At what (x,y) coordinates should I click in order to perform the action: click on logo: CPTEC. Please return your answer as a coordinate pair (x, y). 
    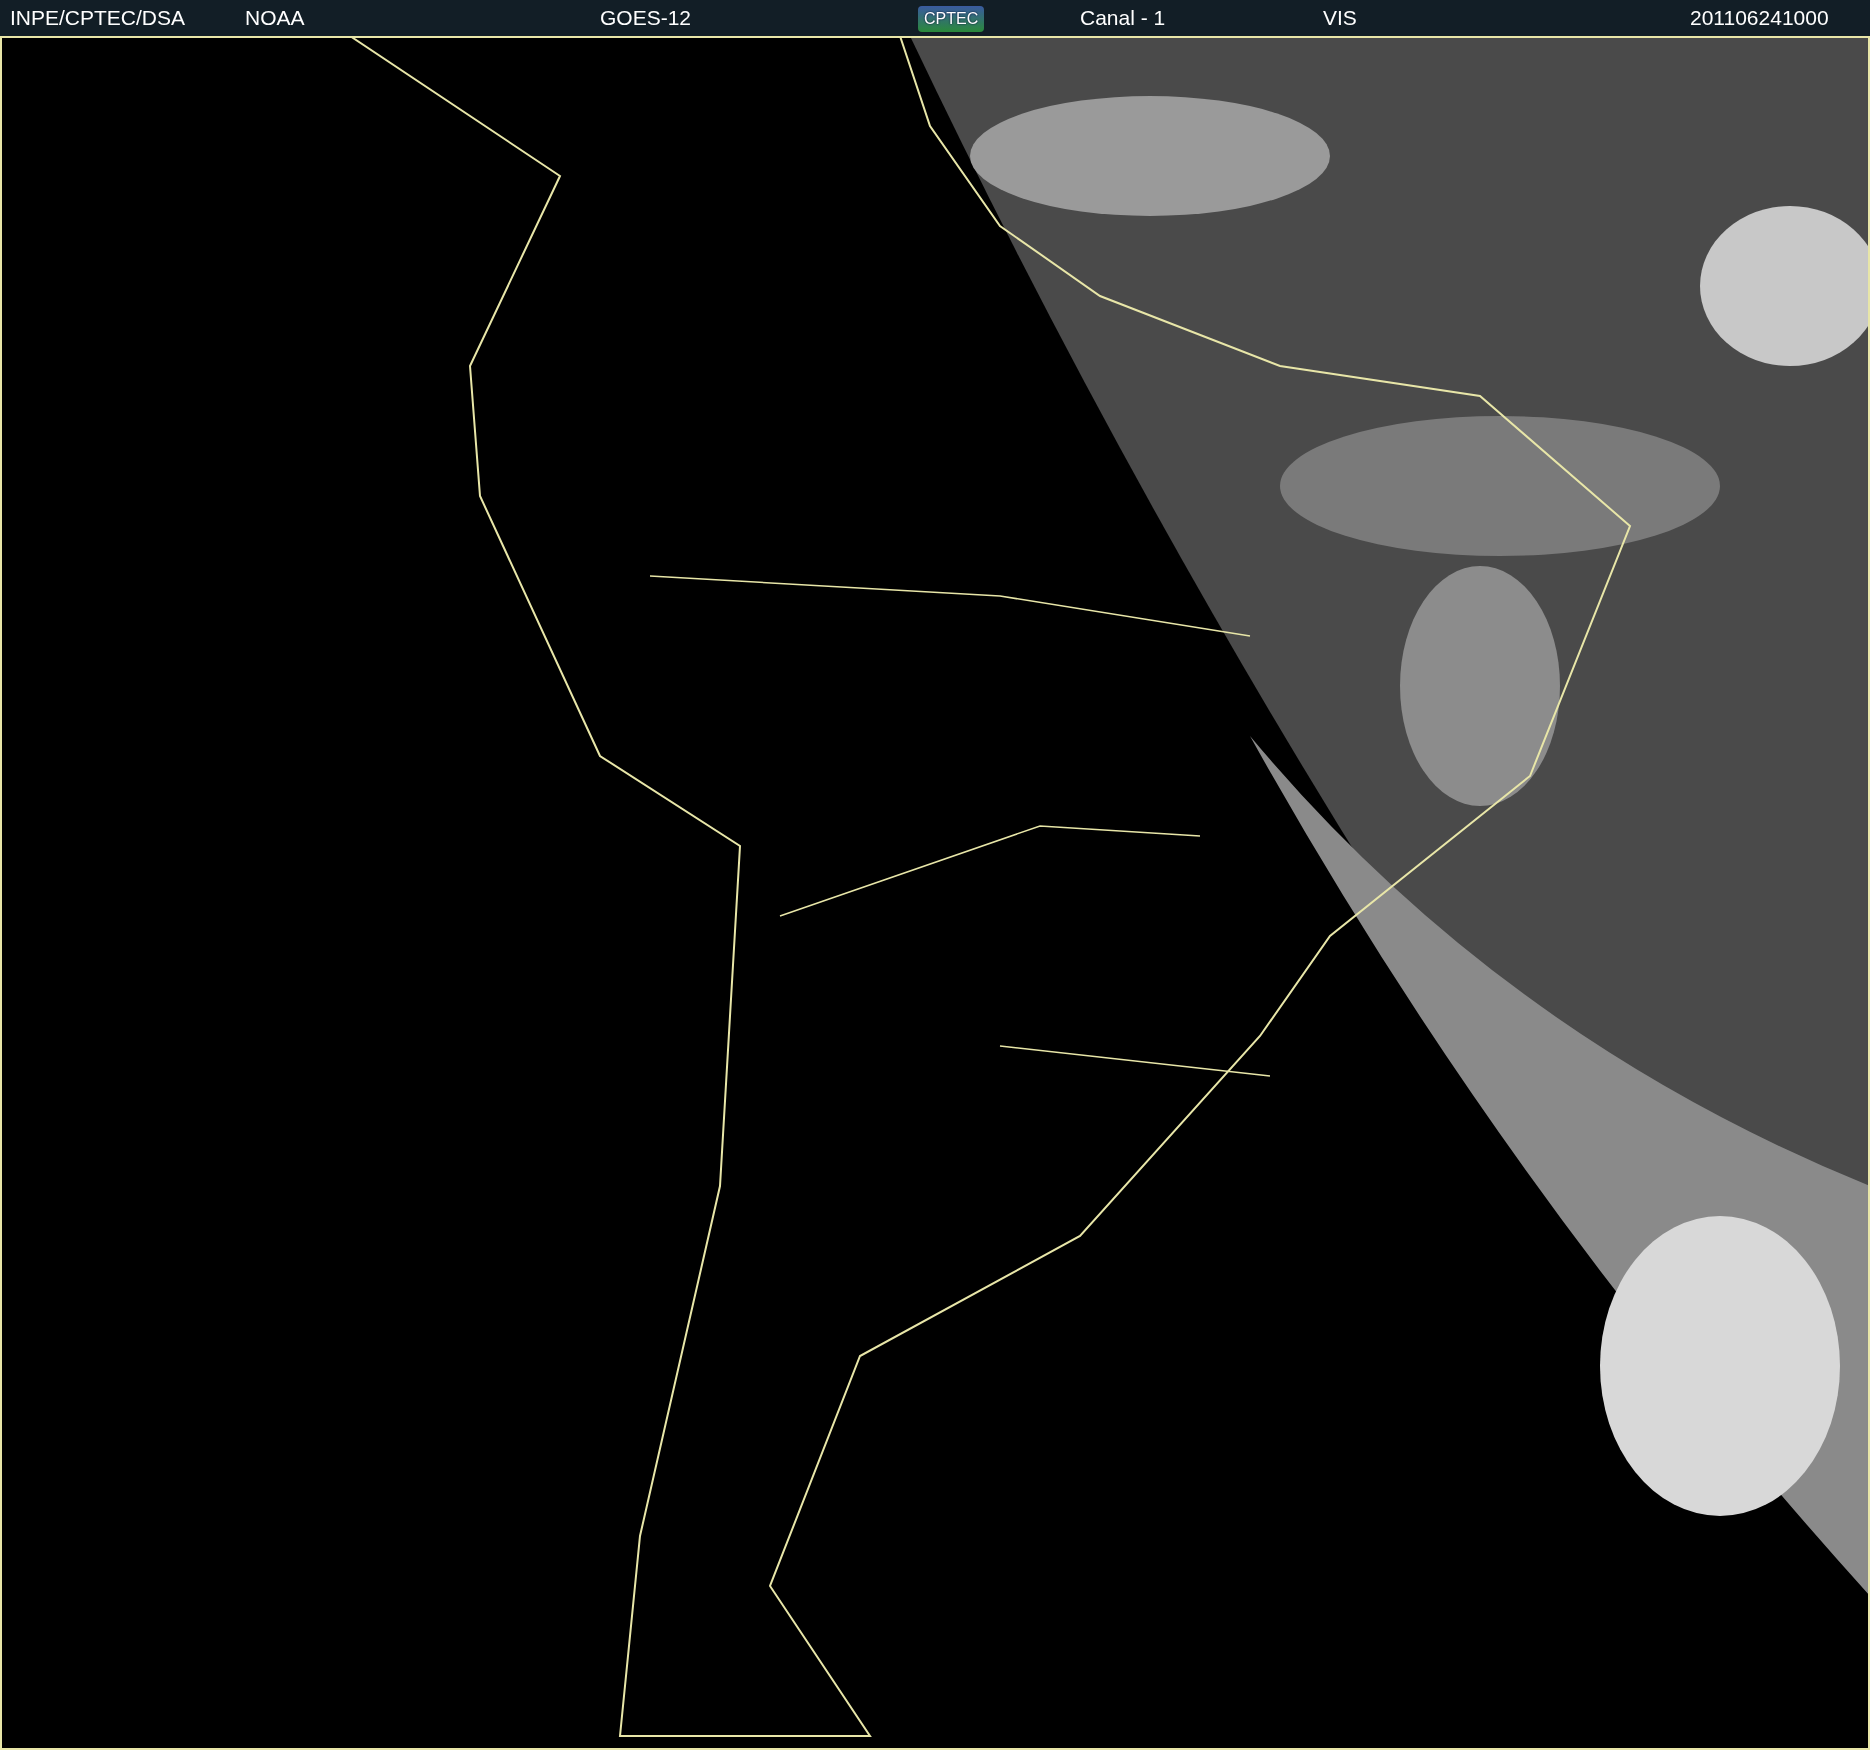
    Looking at the image, I should click on (951, 18).